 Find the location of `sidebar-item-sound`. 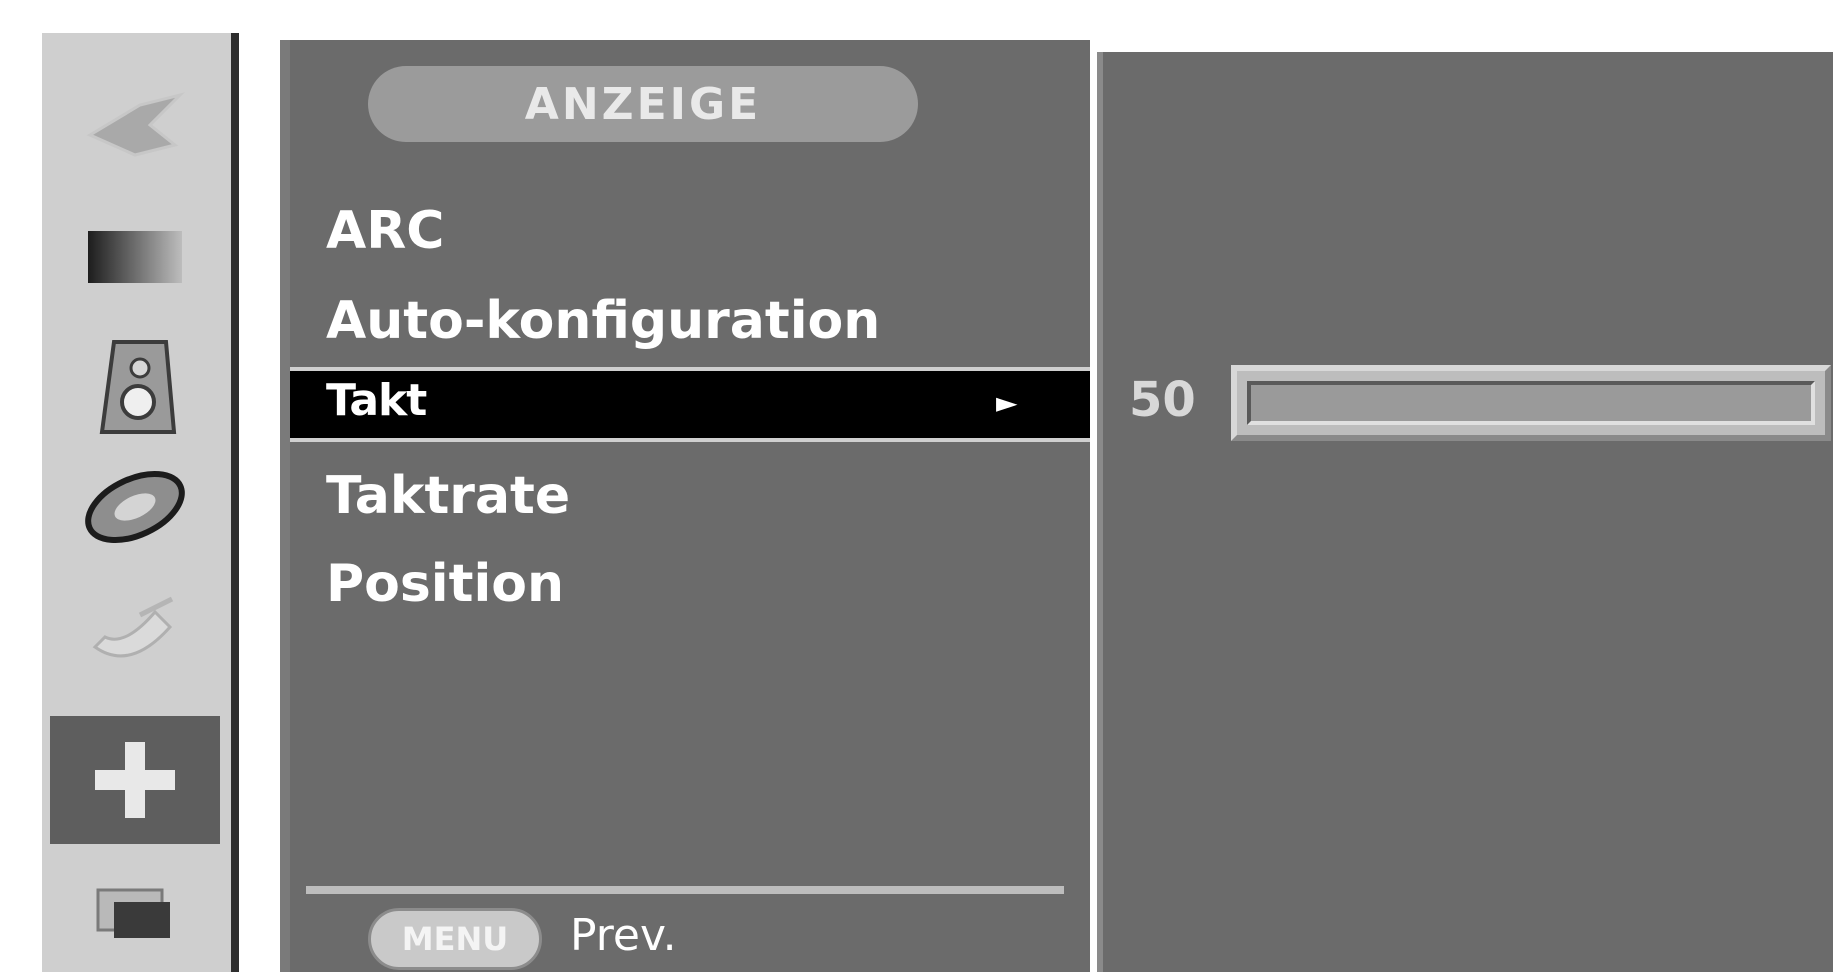

sidebar-item-sound is located at coordinates (135, 387).